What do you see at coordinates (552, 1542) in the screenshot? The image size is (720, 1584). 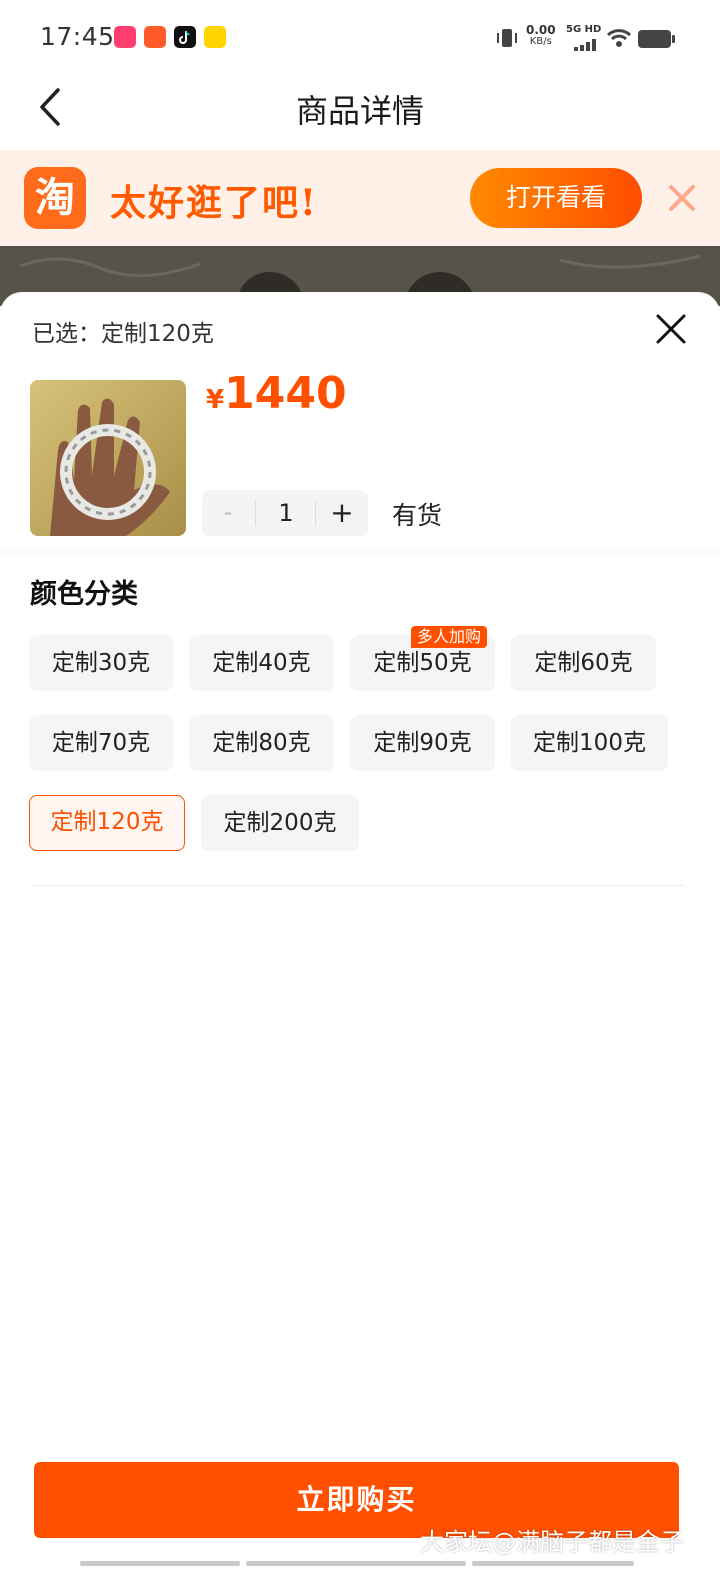 I see `watermark: 大家坛@满脑子都是金子` at bounding box center [552, 1542].